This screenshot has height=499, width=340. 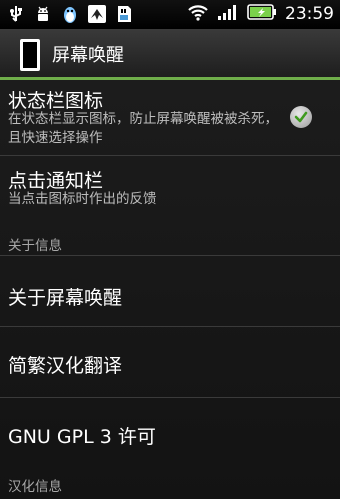 I want to click on bird-app-icon, so click(x=97, y=14).